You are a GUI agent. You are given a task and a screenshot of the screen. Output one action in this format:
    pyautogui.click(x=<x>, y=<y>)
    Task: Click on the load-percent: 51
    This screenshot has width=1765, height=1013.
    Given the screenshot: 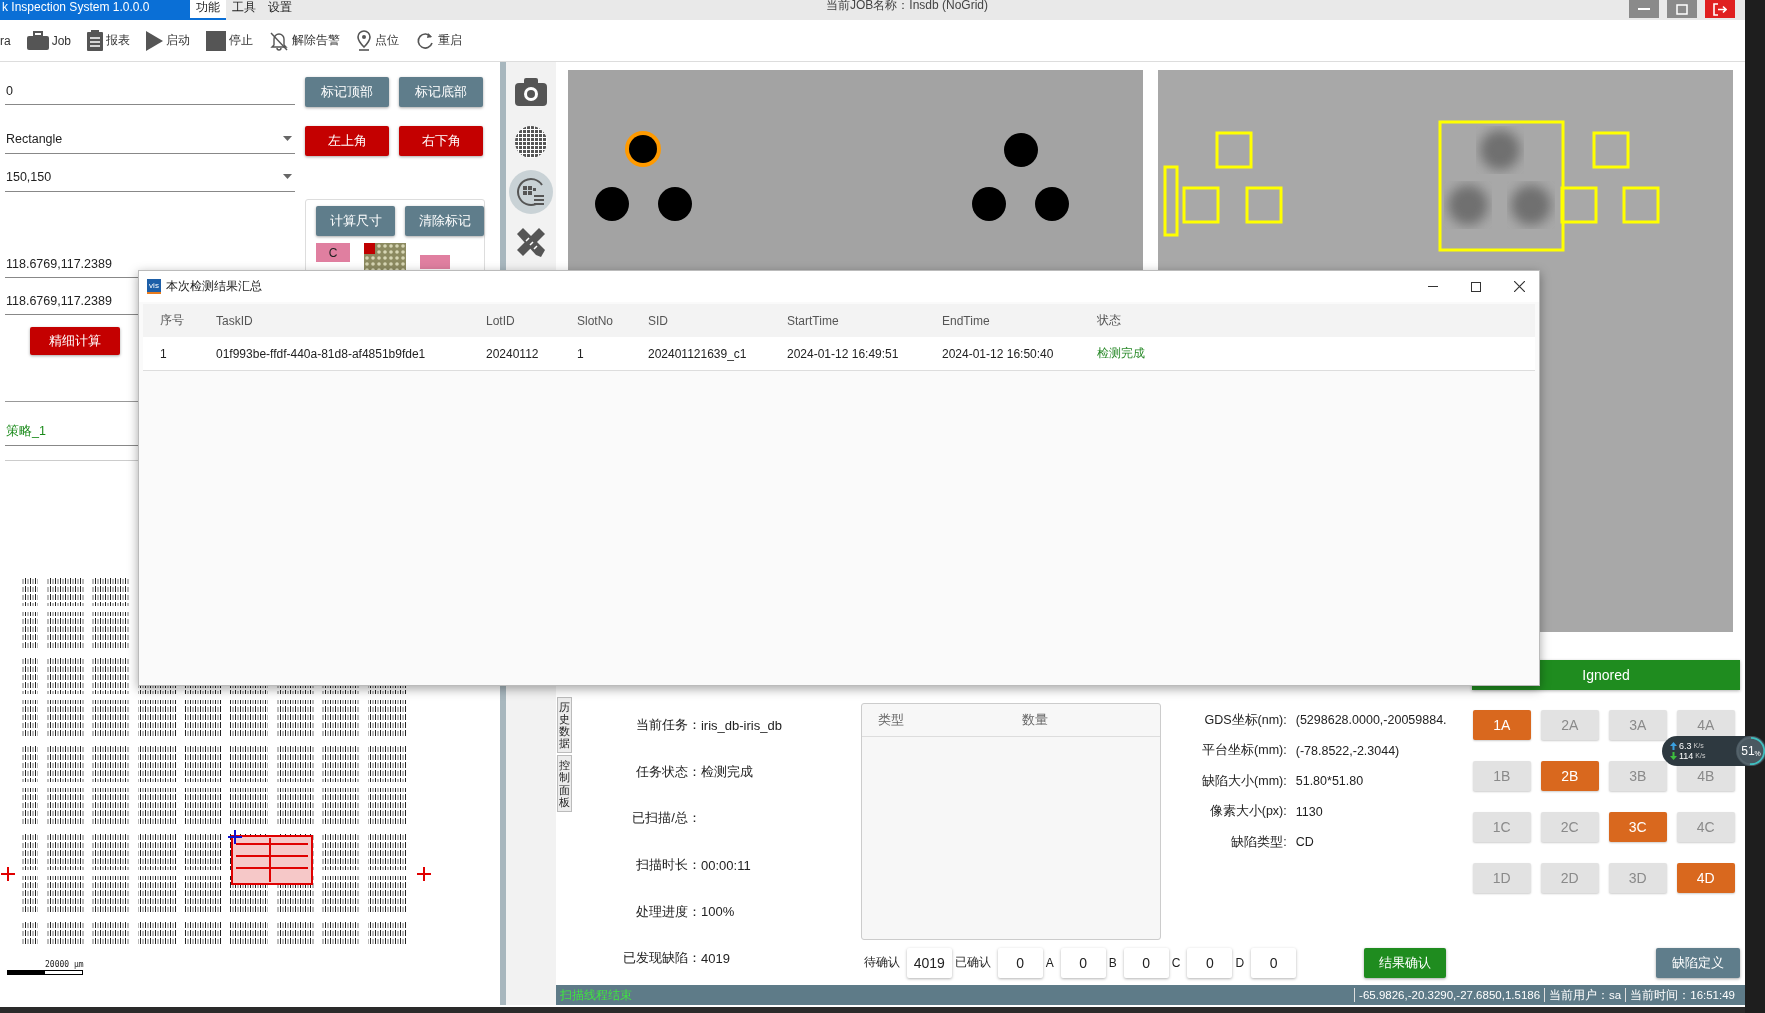 What is the action you would take?
    pyautogui.click(x=1748, y=751)
    